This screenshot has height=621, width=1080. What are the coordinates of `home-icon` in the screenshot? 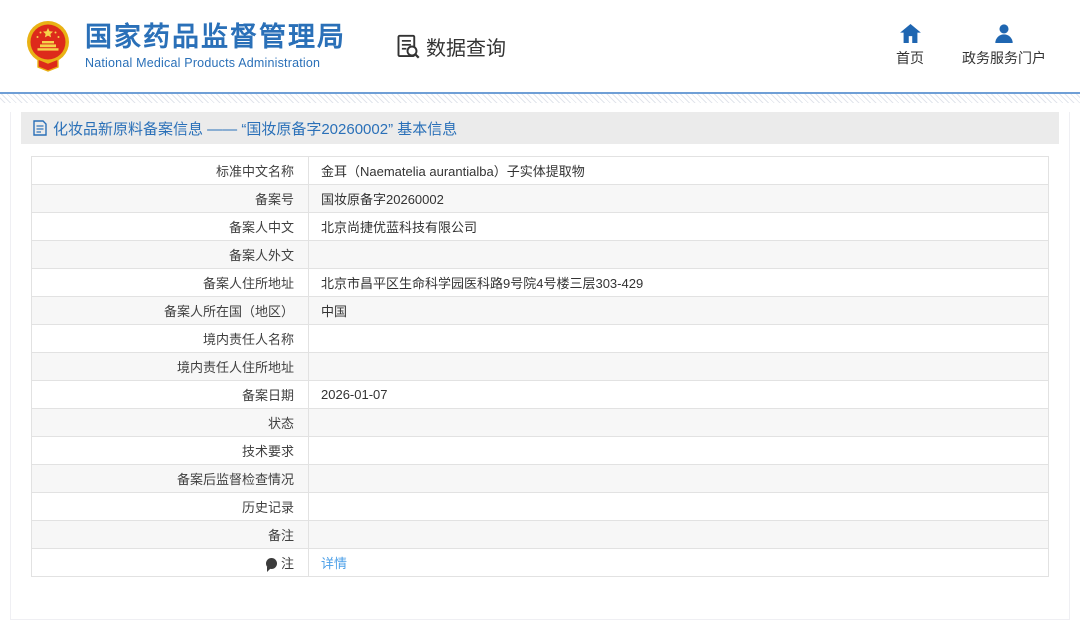 It's located at (910, 33).